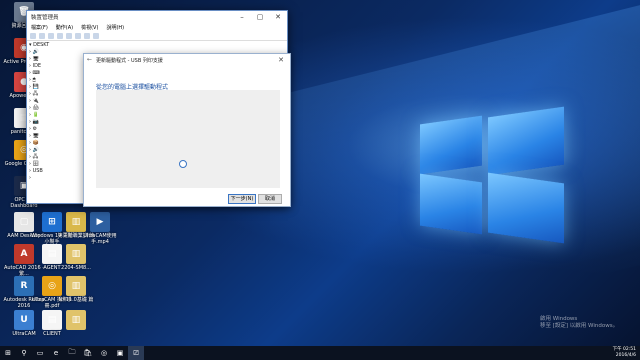  What do you see at coordinates (42, 108) in the screenshot?
I see `tree-item: › 🖨` at bounding box center [42, 108].